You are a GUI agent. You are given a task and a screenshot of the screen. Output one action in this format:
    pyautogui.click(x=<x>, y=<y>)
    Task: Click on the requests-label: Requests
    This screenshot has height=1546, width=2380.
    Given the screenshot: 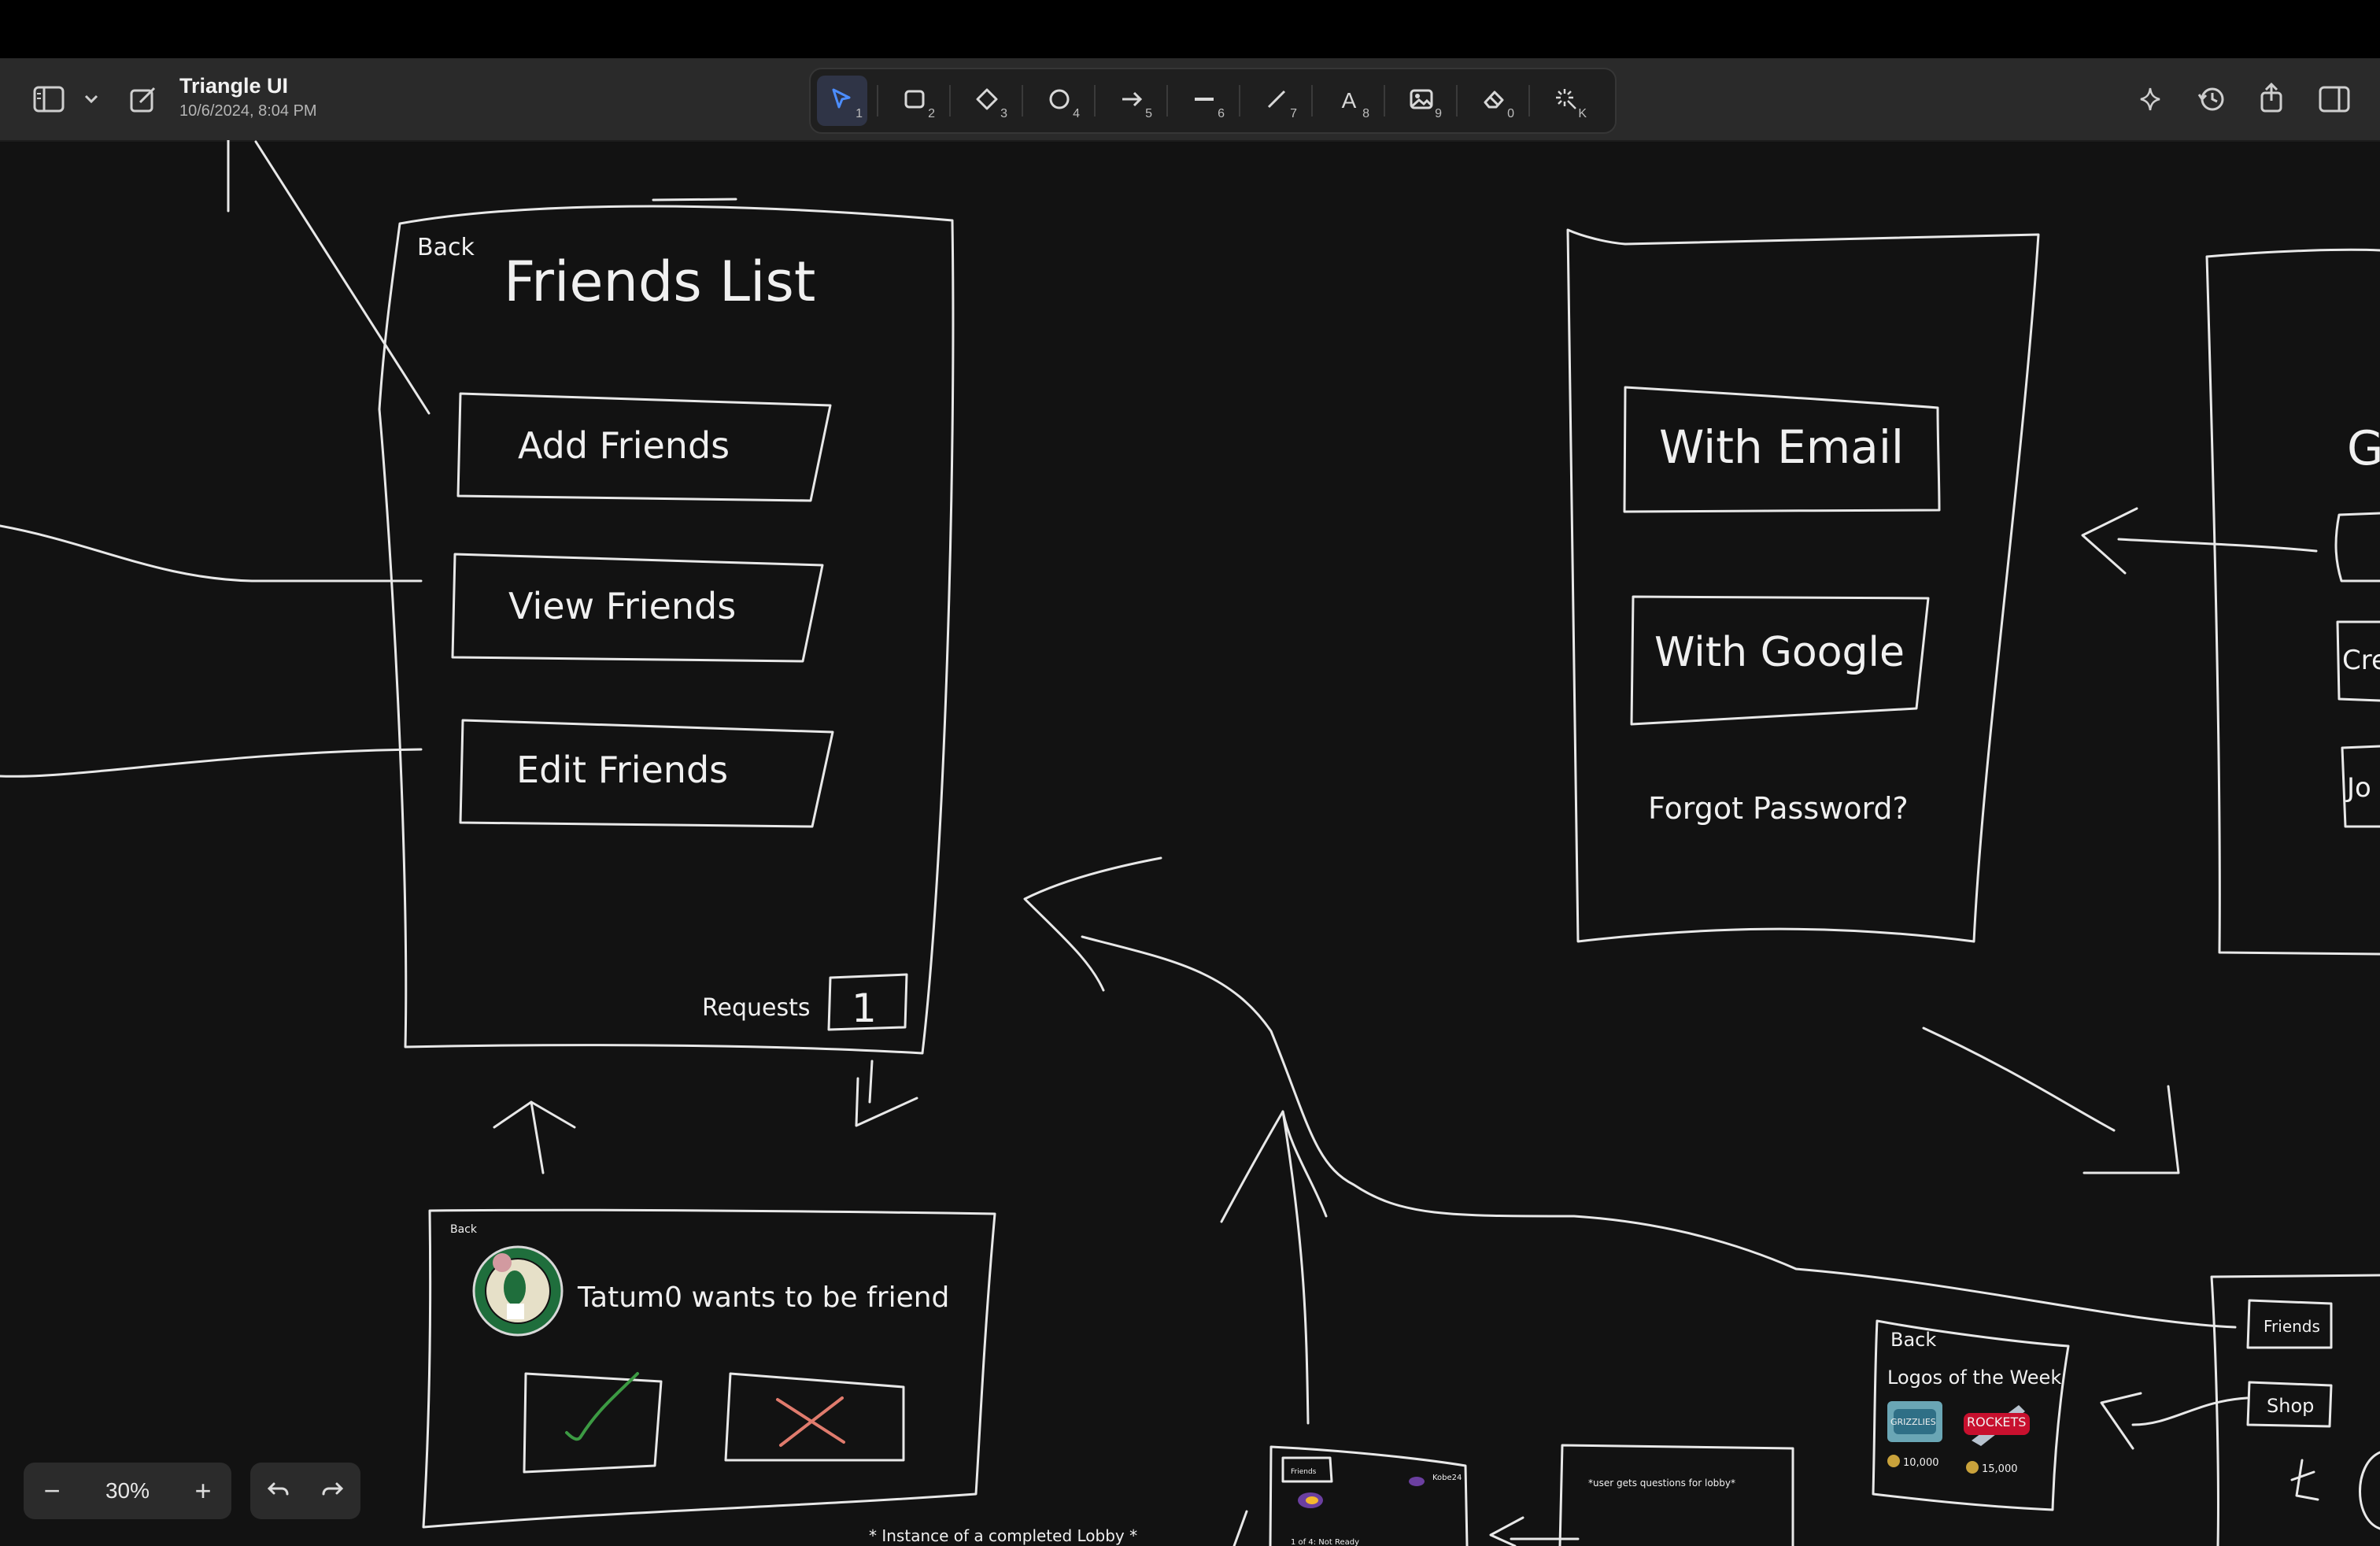 What is the action you would take?
    pyautogui.click(x=756, y=1008)
    